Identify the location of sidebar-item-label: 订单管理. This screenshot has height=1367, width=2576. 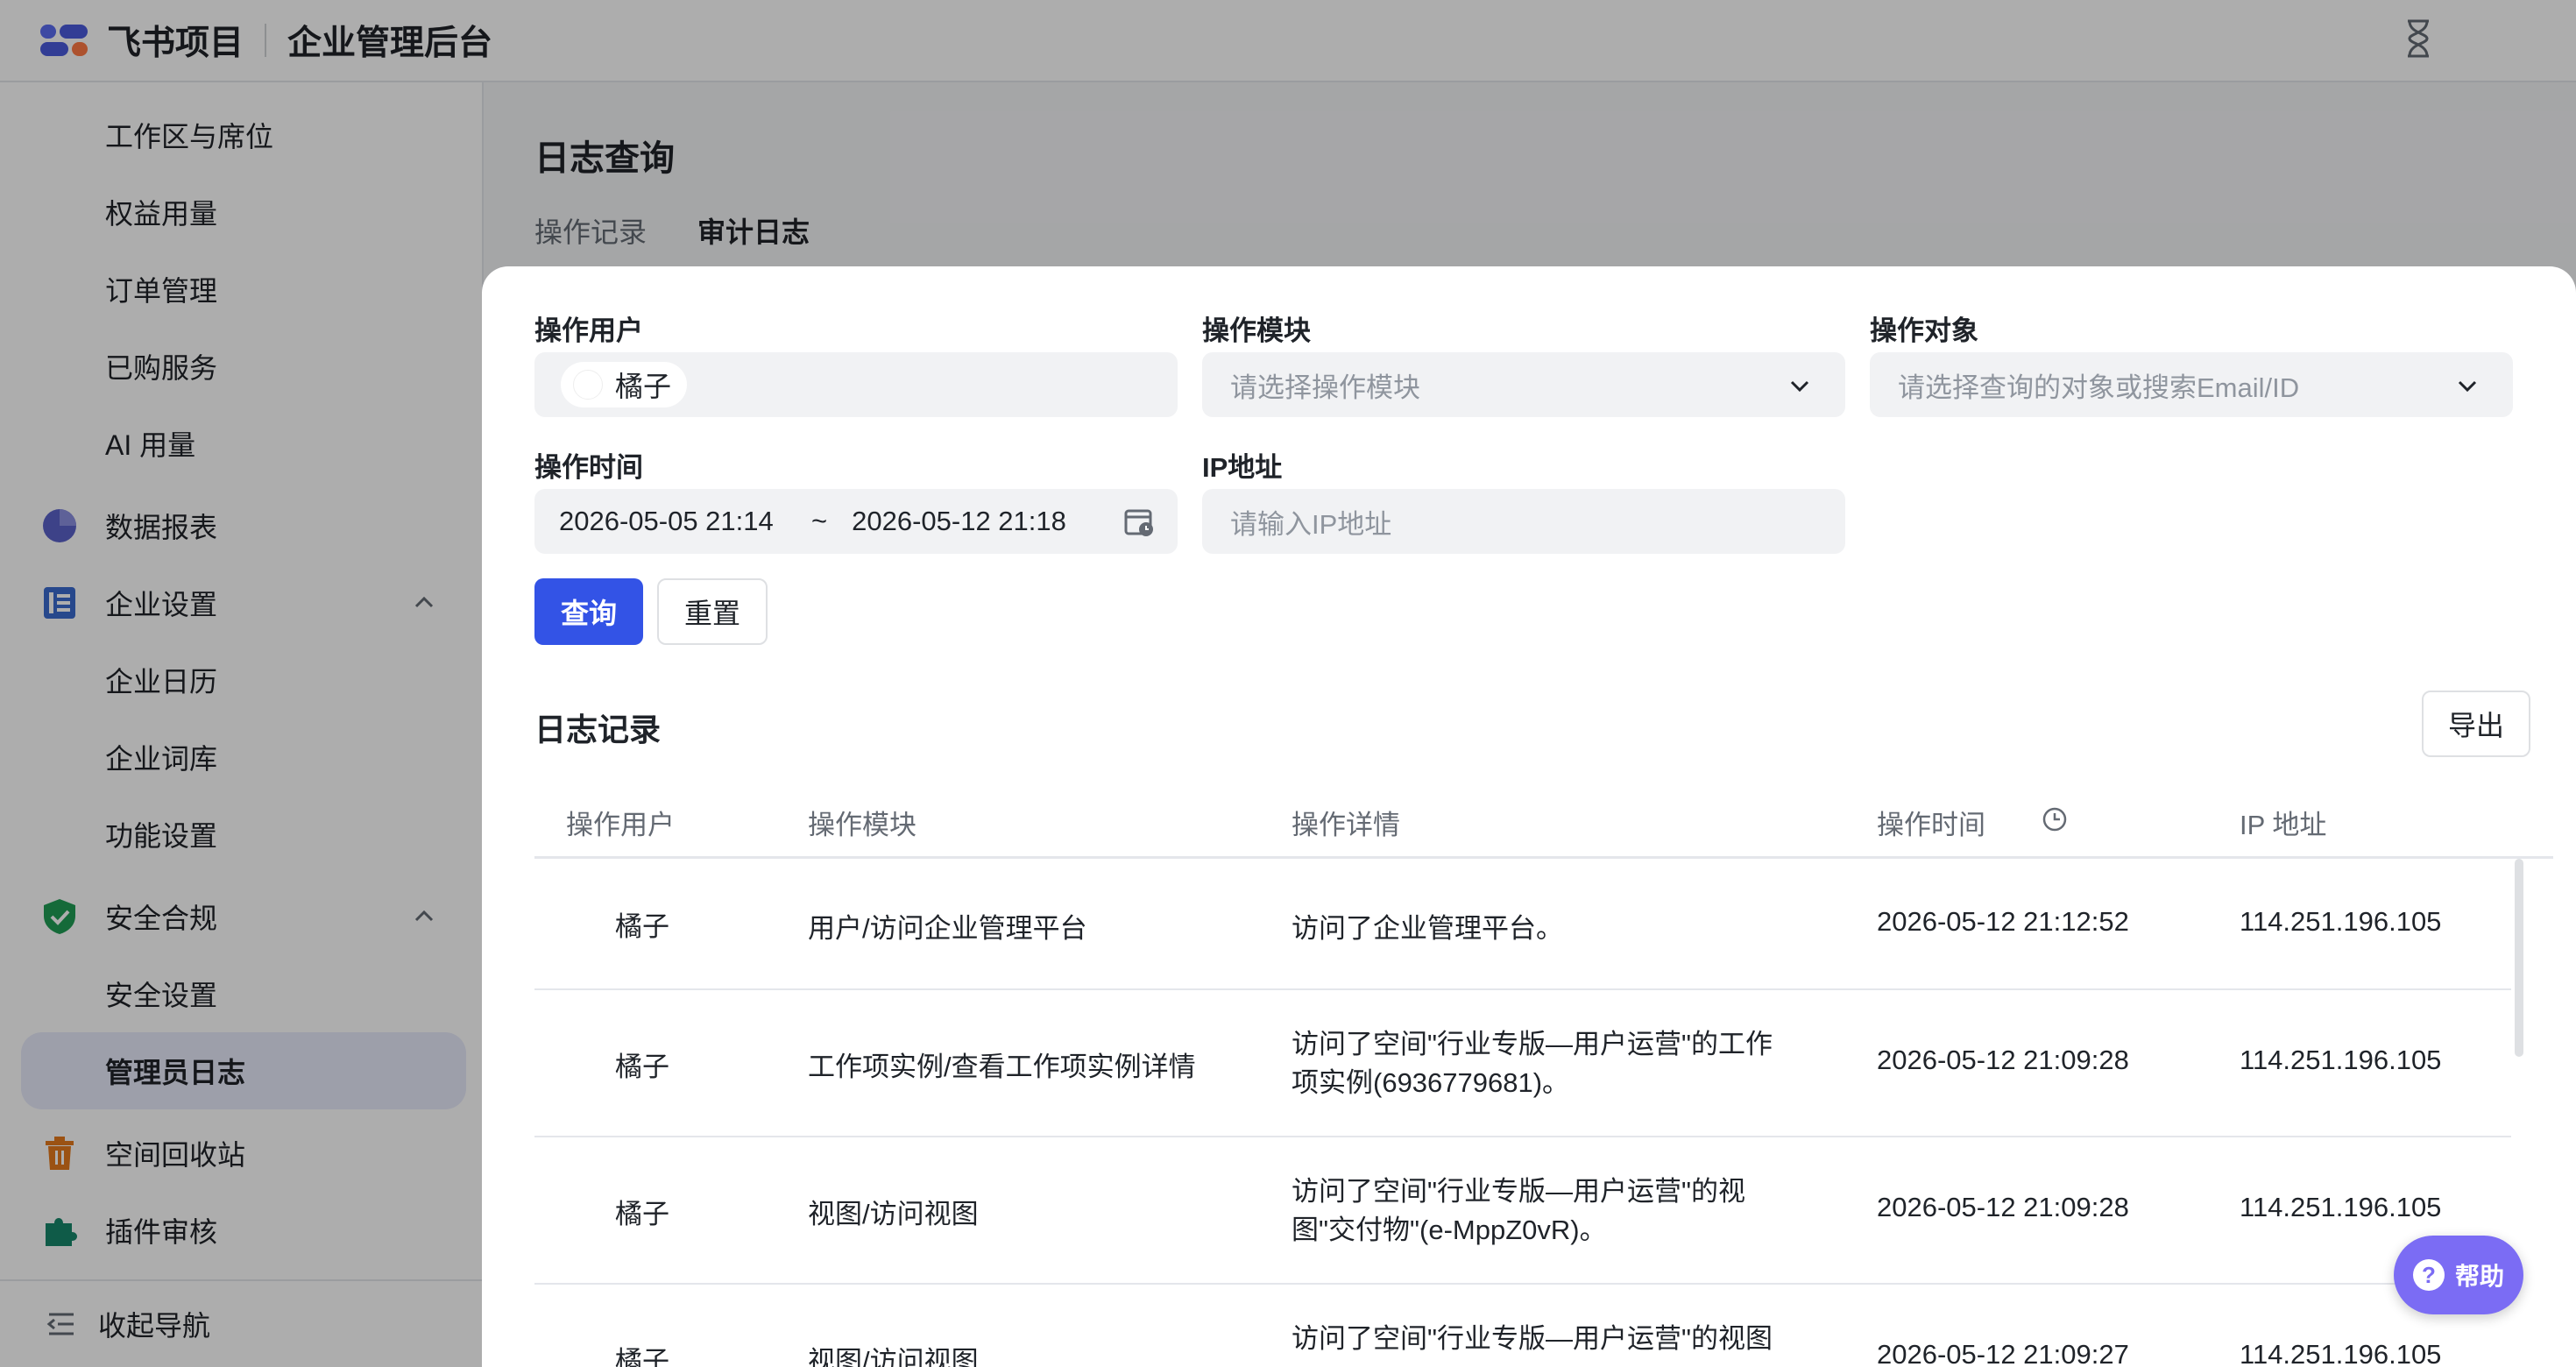
(161, 291).